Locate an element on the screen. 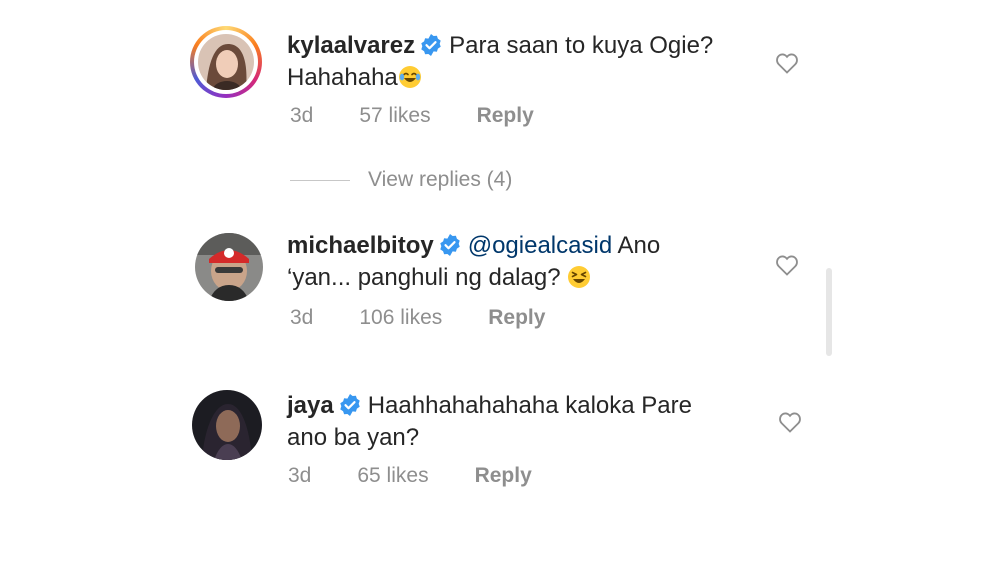 The image size is (1000, 566). comment-meta: 3d 106 likes Reply is located at coordinates (440, 318).